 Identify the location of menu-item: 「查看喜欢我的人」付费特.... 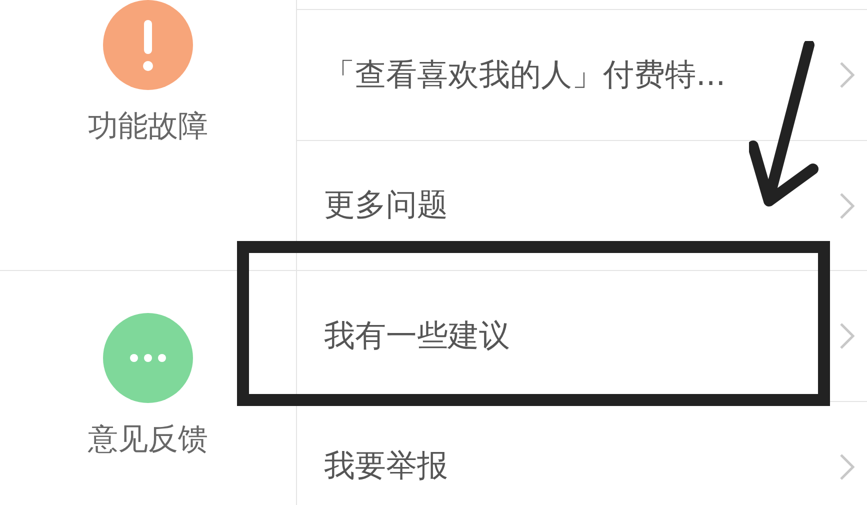
(525, 75).